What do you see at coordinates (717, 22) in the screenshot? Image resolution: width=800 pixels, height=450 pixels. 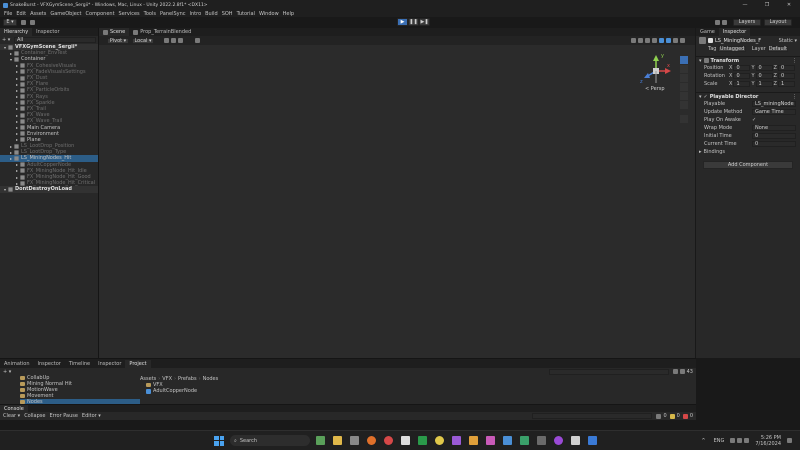 I see `history-icon` at bounding box center [717, 22].